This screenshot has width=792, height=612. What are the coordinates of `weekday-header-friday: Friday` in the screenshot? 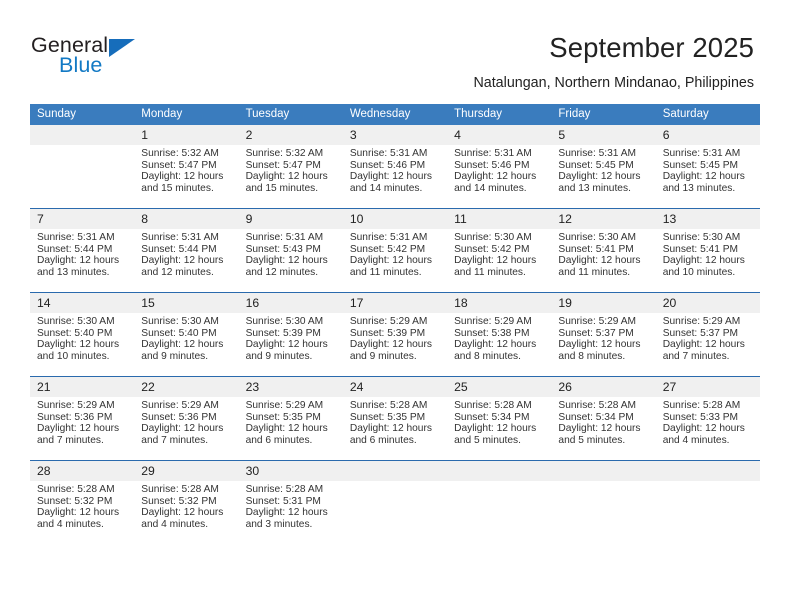 It's located at (603, 114).